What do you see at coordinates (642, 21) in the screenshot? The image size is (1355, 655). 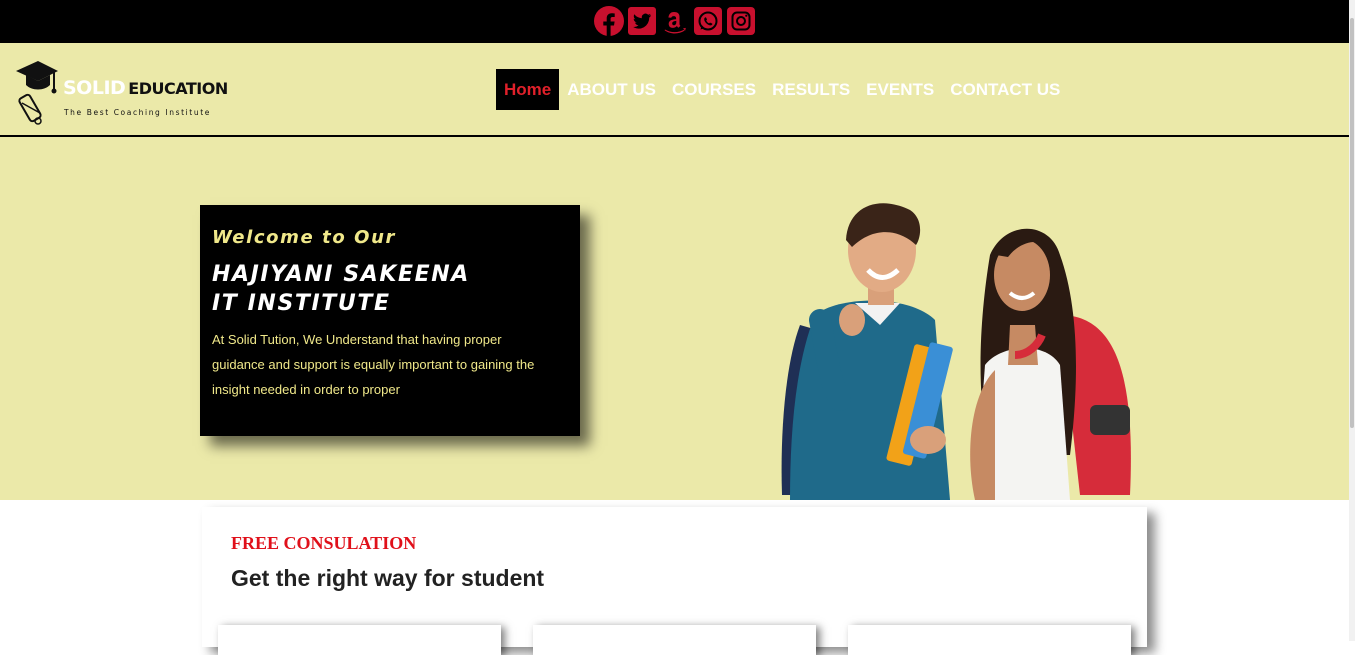 I see `twitter-icon` at bounding box center [642, 21].